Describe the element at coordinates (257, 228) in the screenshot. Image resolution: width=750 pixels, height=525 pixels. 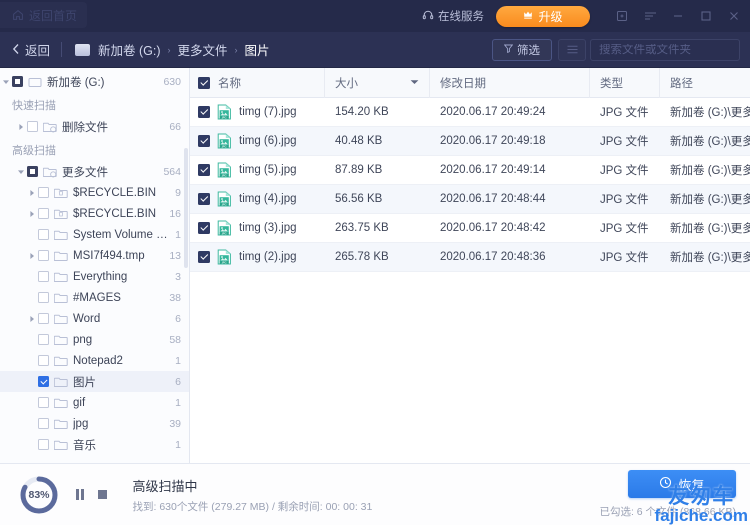
I see `cell-name: JPG timg (3).jpg` at that location.